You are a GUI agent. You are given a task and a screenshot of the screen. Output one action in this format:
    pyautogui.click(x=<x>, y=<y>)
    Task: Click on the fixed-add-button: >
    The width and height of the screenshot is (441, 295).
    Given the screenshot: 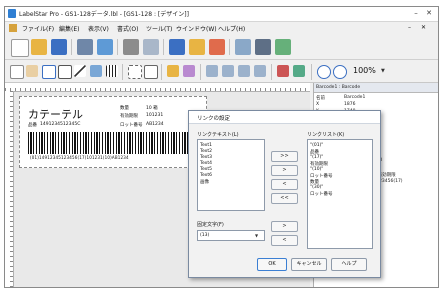 What is the action you would take?
    pyautogui.click(x=284, y=226)
    